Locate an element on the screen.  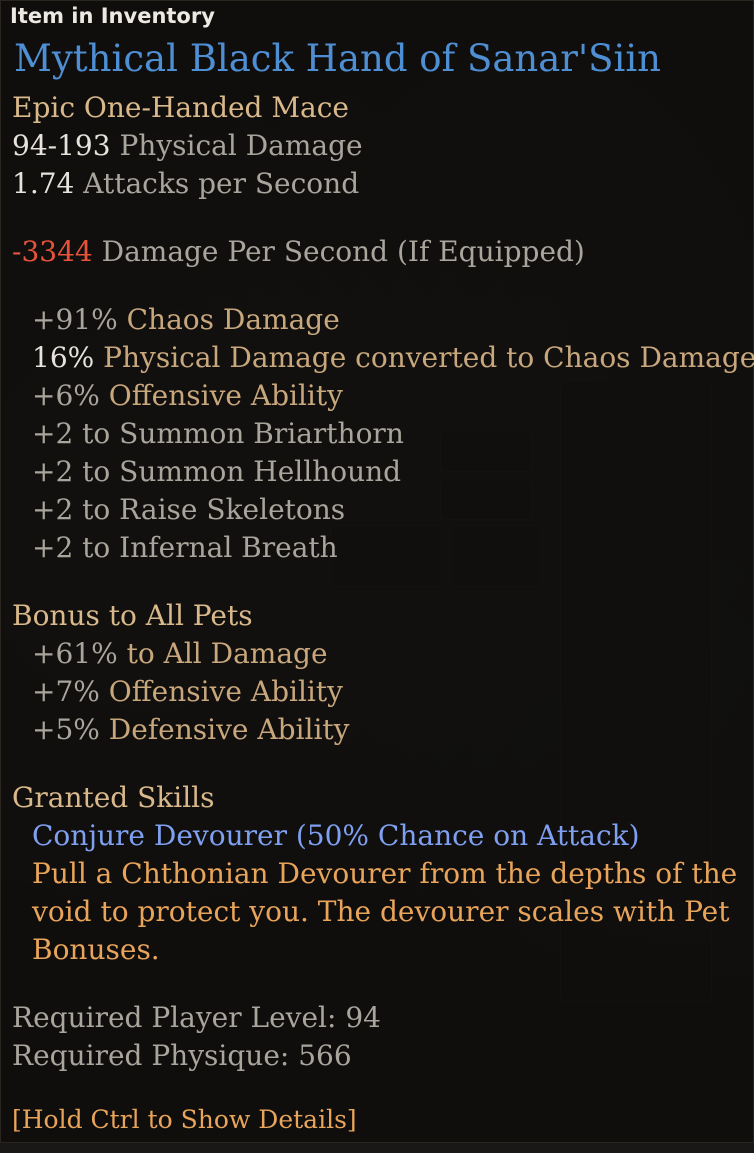
pet-bonus-line: +61% to All Damage is located at coordinates (180, 654).